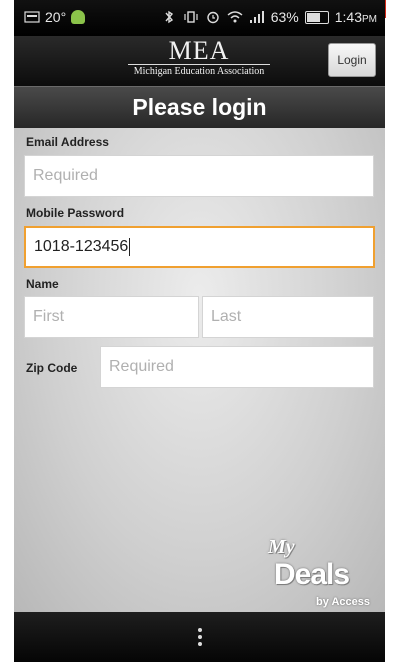  I want to click on name-label: Name, so click(42, 284).